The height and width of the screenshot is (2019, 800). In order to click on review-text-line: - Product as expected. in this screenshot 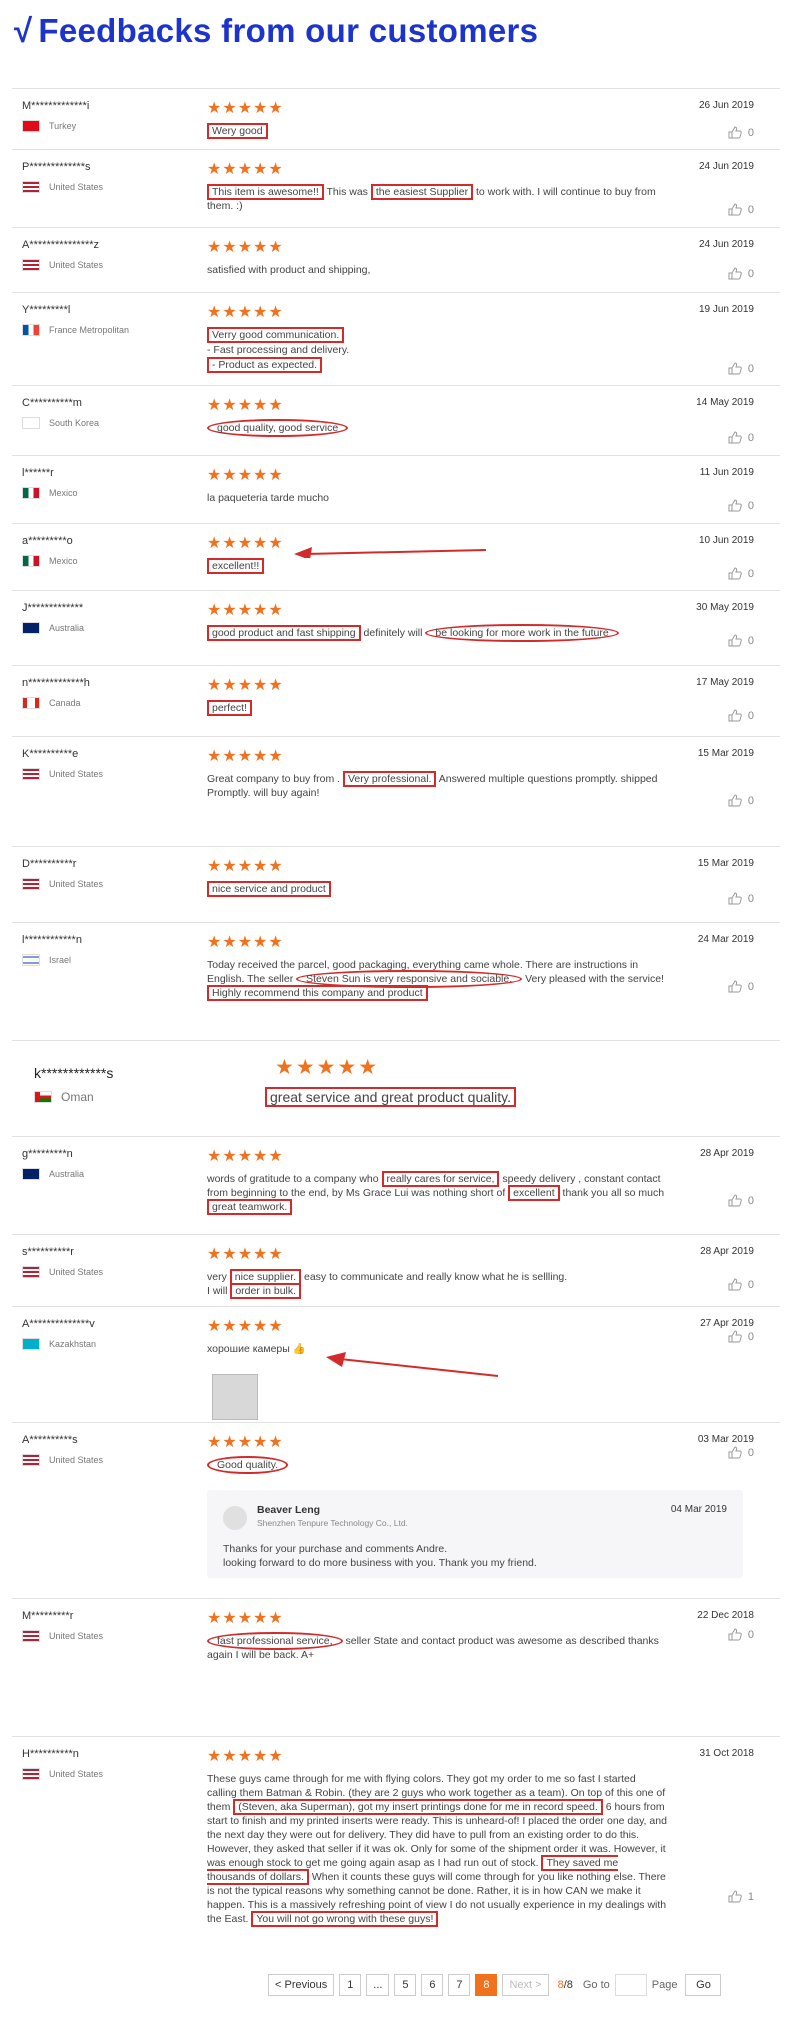, I will do `click(265, 365)`.